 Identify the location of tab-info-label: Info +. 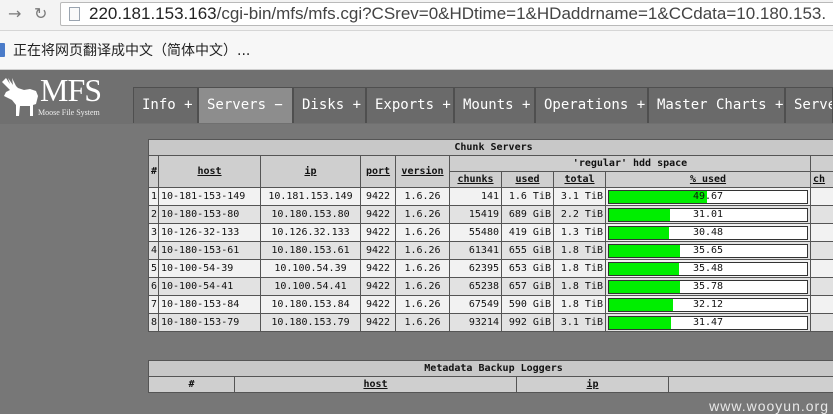
(167, 105).